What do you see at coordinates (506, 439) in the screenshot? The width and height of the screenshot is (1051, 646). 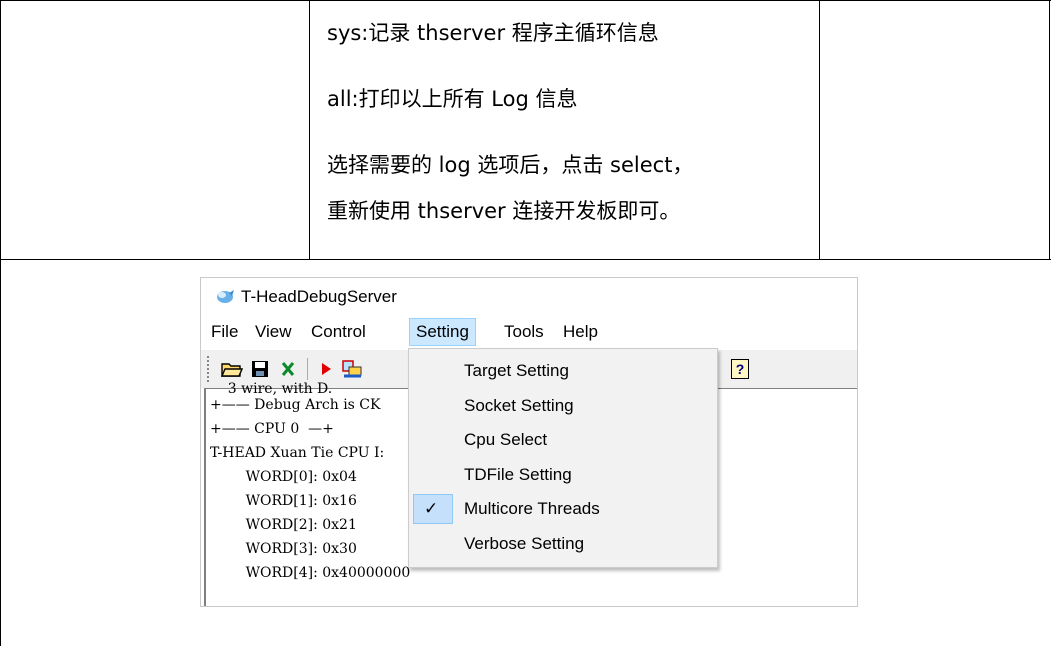 I see `menu-item-label: Cpu Select` at bounding box center [506, 439].